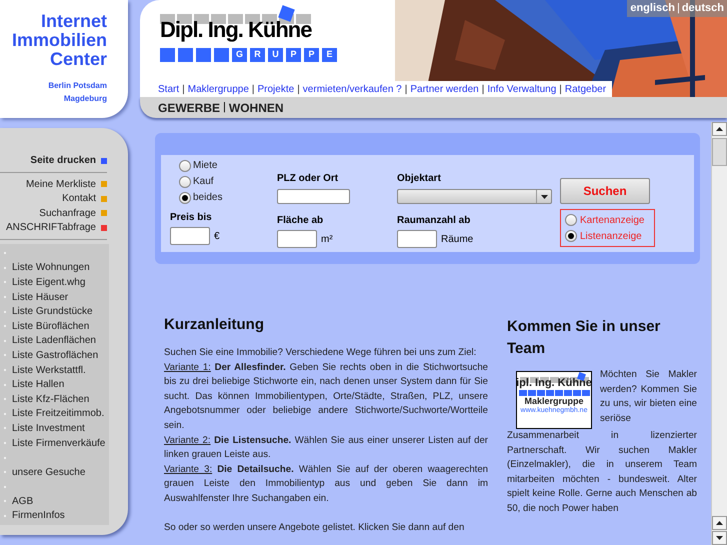 The height and width of the screenshot is (545, 727). I want to click on section-title: Kommen Sie in unser Team, so click(584, 338).